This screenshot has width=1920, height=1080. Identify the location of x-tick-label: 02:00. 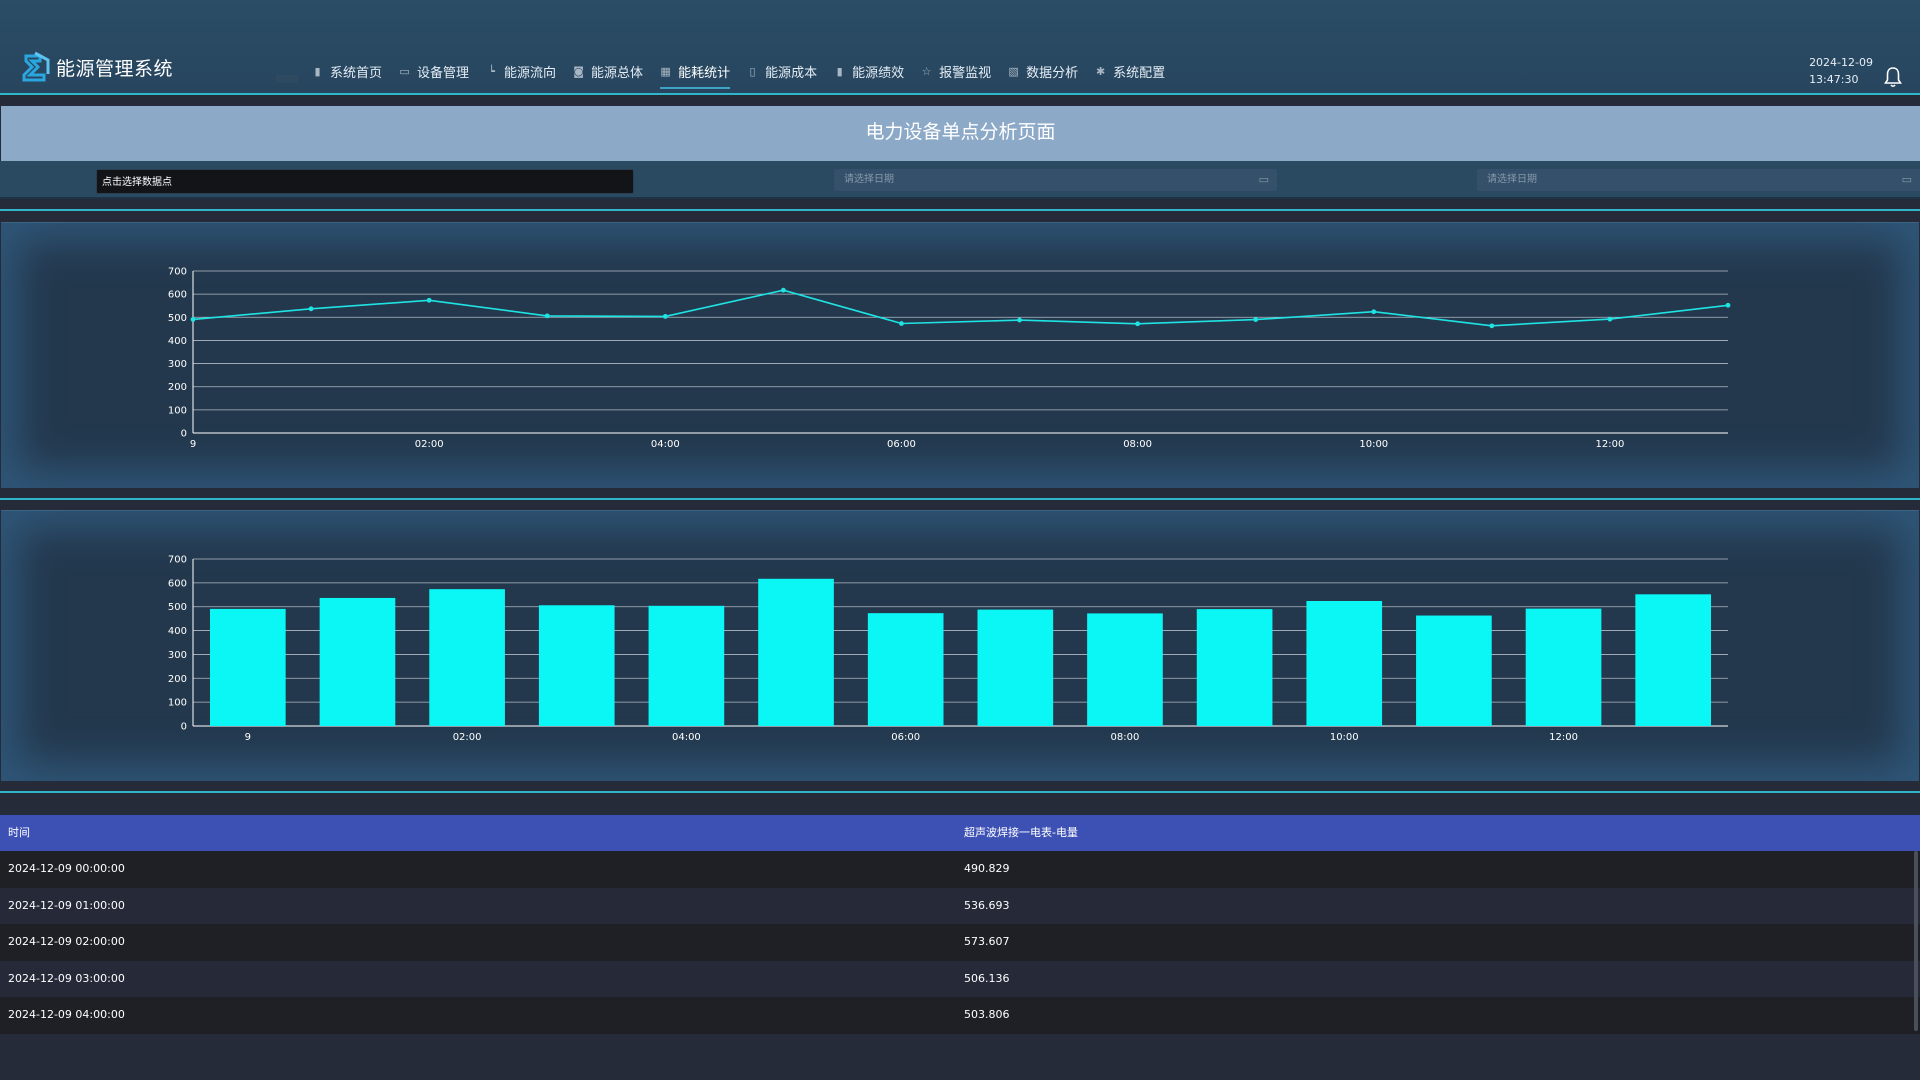
(429, 444).